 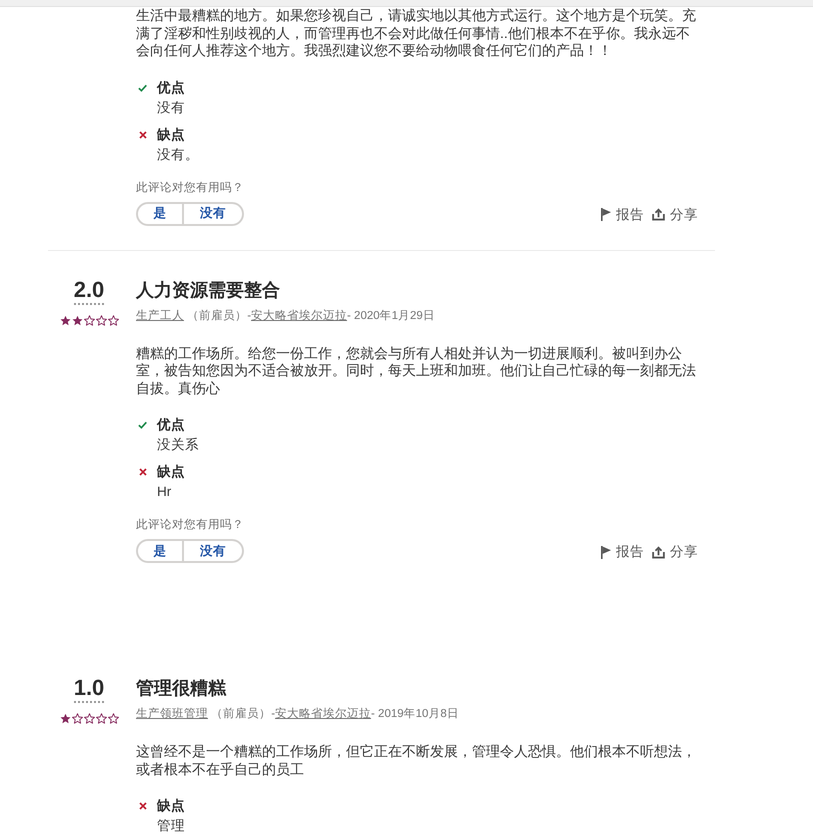 What do you see at coordinates (182, 688) in the screenshot?
I see `review-title: 管理很糟糕` at bounding box center [182, 688].